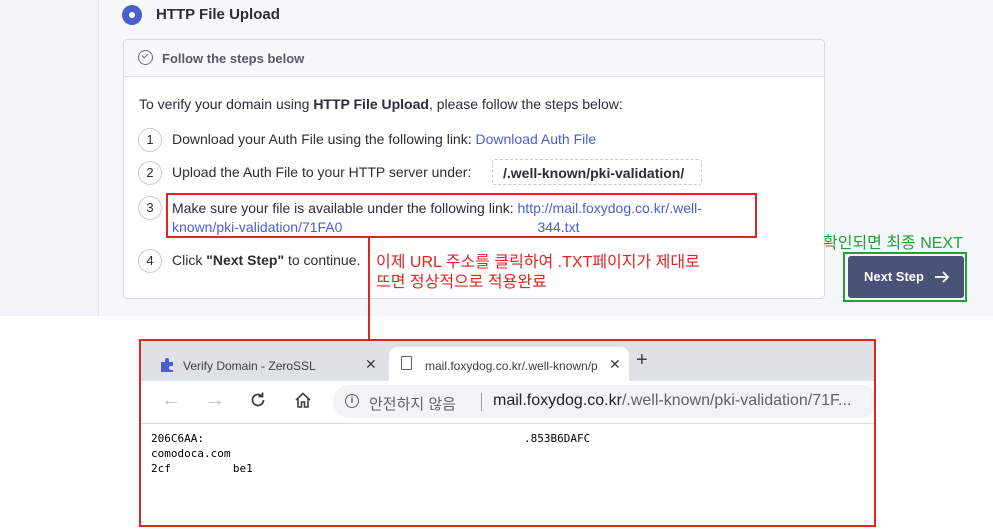  I want to click on step-number-1: 1, so click(150, 140).